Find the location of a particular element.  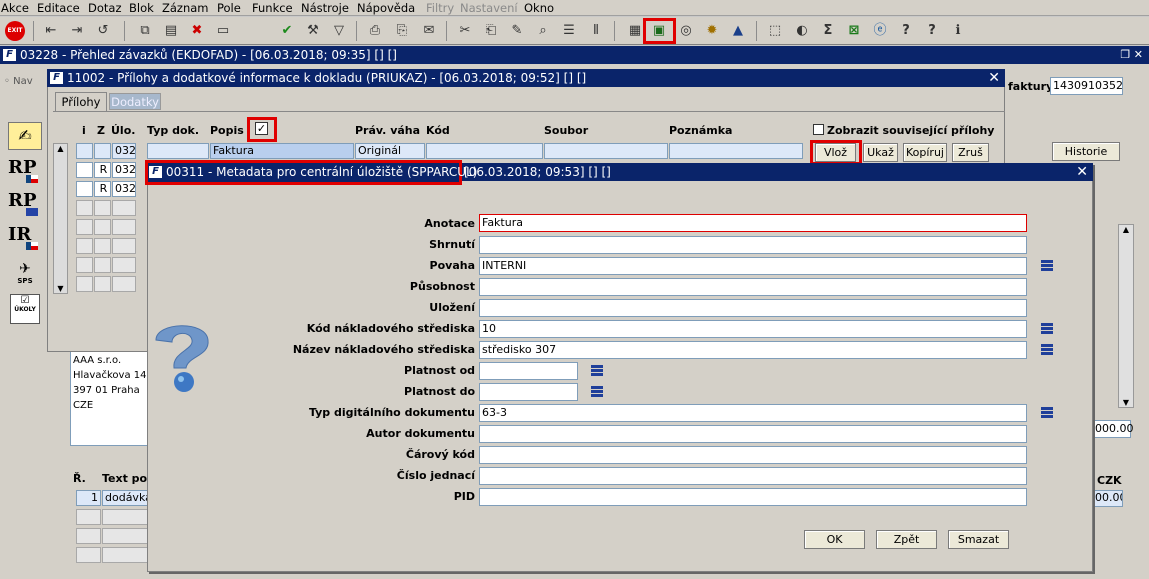

menu-blok: Blok is located at coordinates (141, 8).